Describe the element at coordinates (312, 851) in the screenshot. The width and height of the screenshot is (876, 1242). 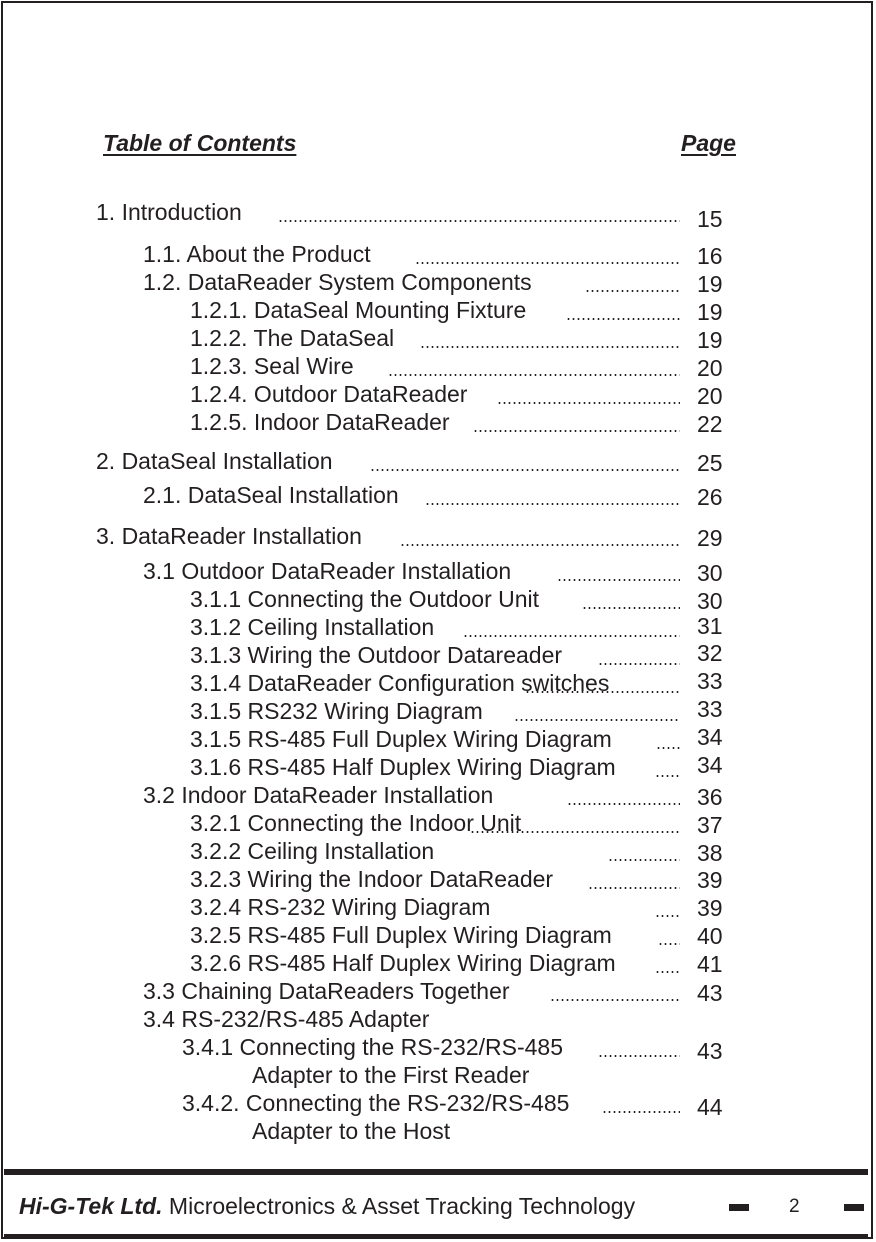
I see `toc-entry: 3.2.2 Ceiling Installation` at that location.